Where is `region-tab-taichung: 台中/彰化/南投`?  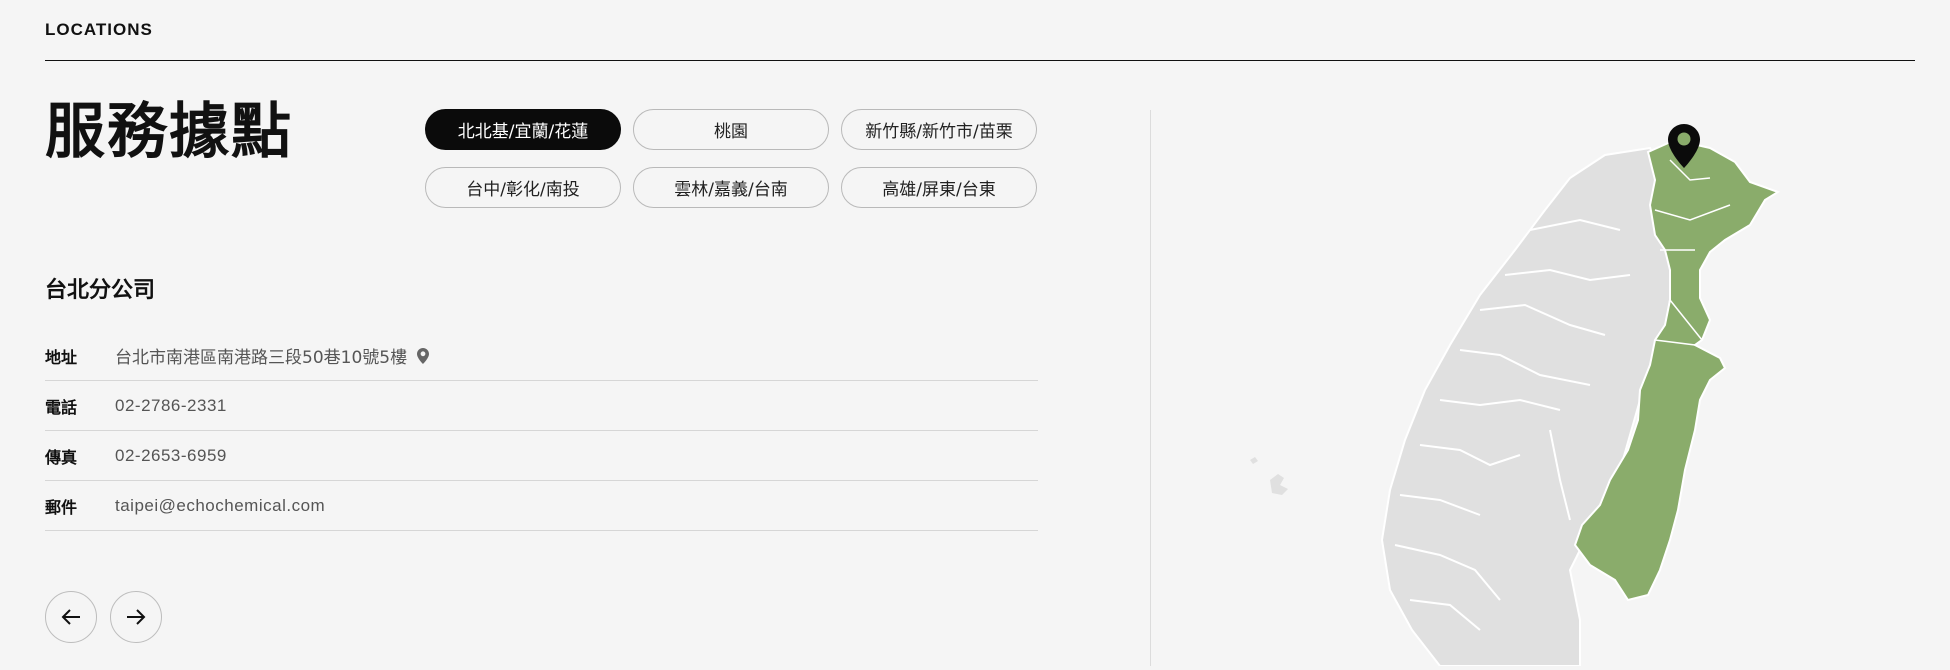 region-tab-taichung: 台中/彰化/南投 is located at coordinates (523, 187).